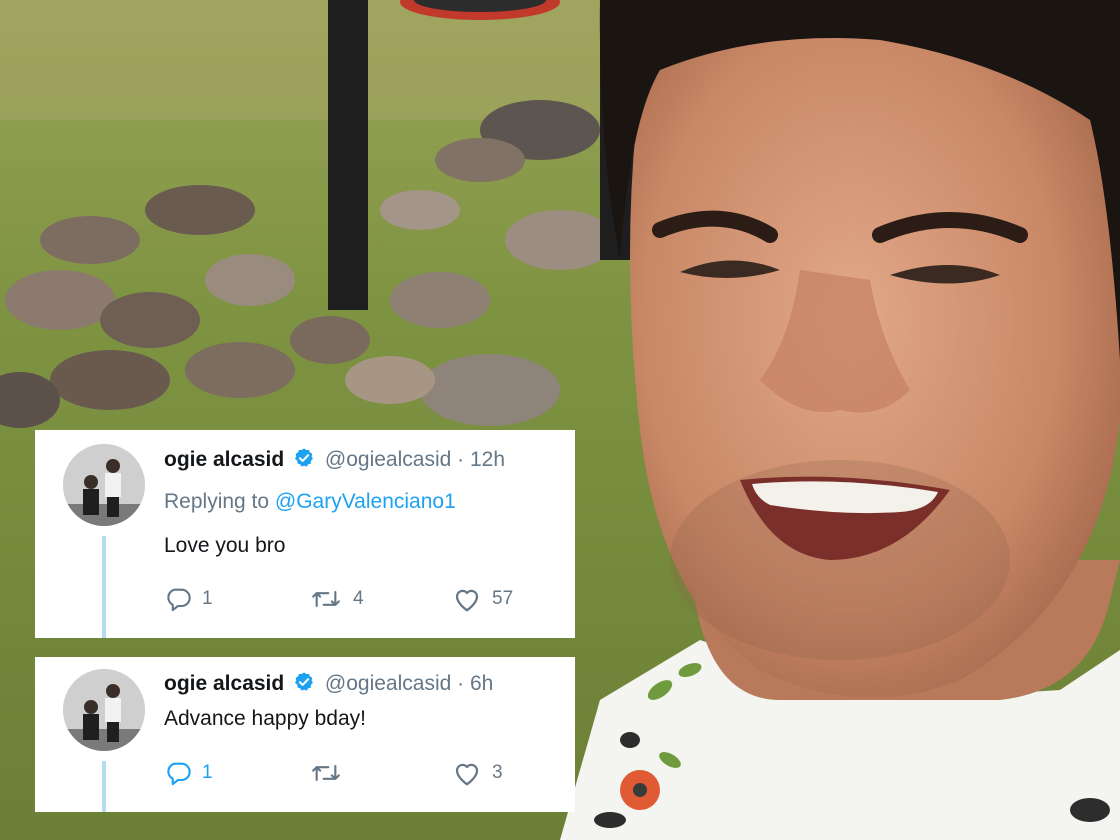 The height and width of the screenshot is (840, 1120). I want to click on tweet-actions: 1 4 57, so click(354, 600).